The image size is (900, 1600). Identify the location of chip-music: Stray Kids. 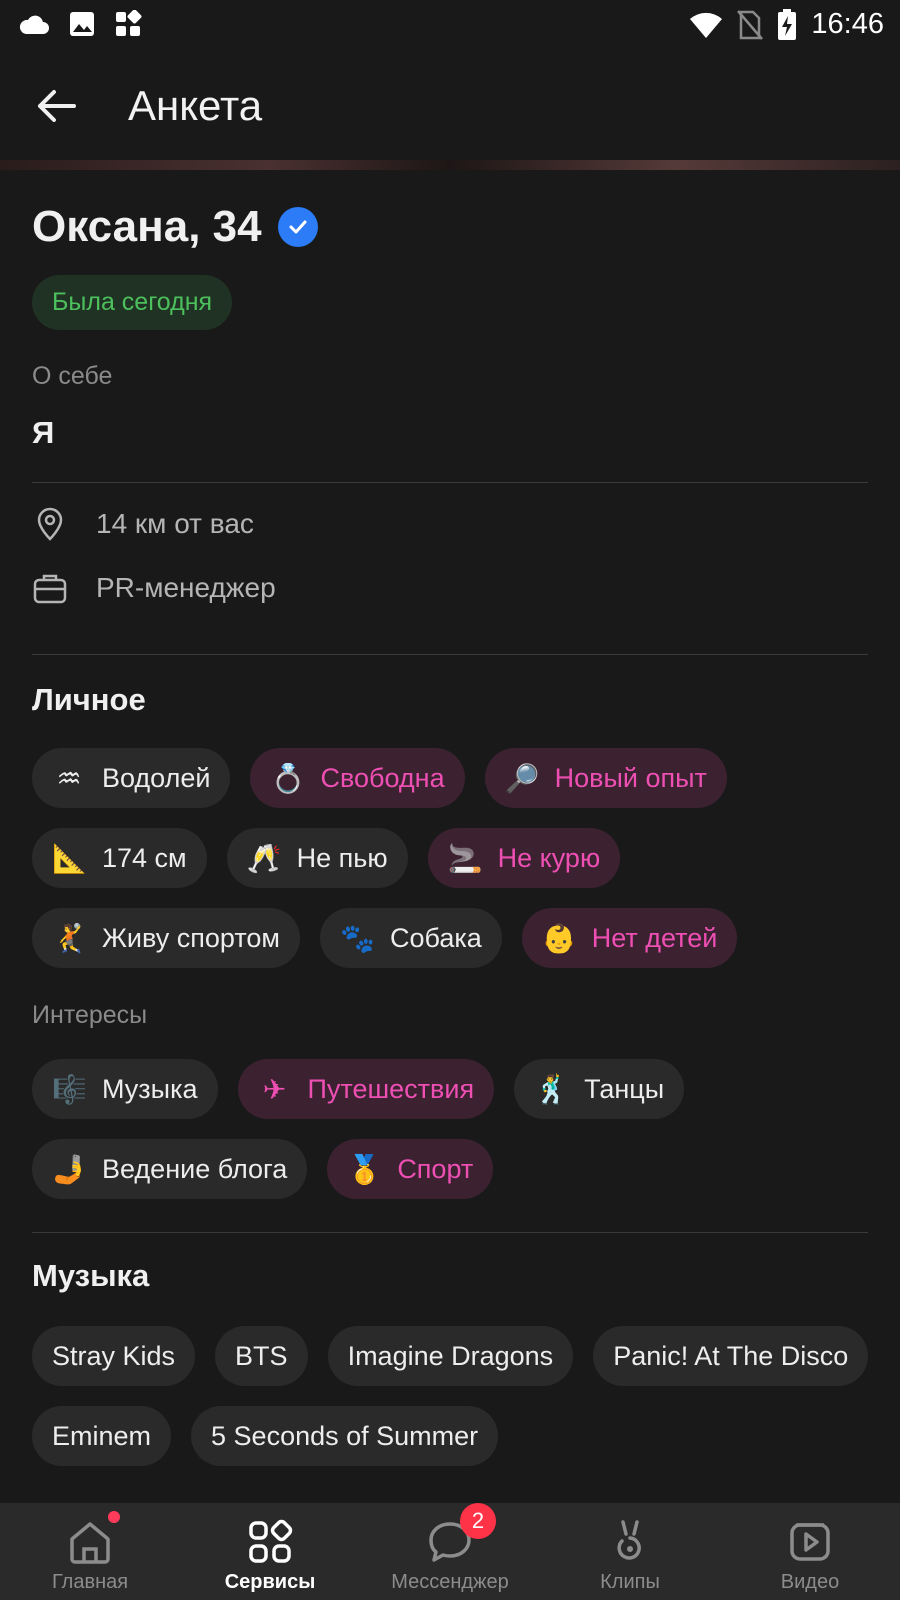
(114, 1356).